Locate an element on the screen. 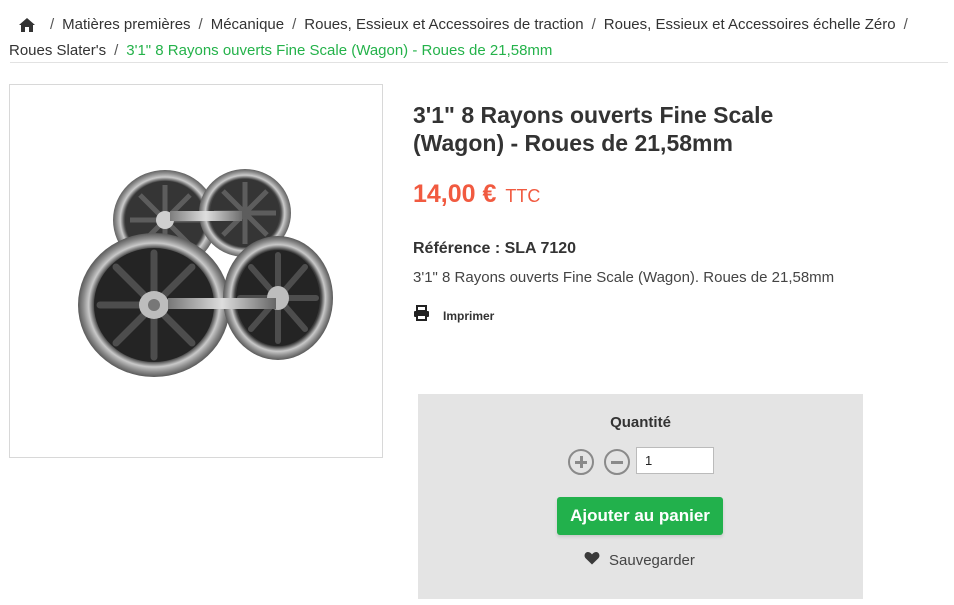 This screenshot has width=954, height=605. price-suffix: TTC is located at coordinates (523, 196).